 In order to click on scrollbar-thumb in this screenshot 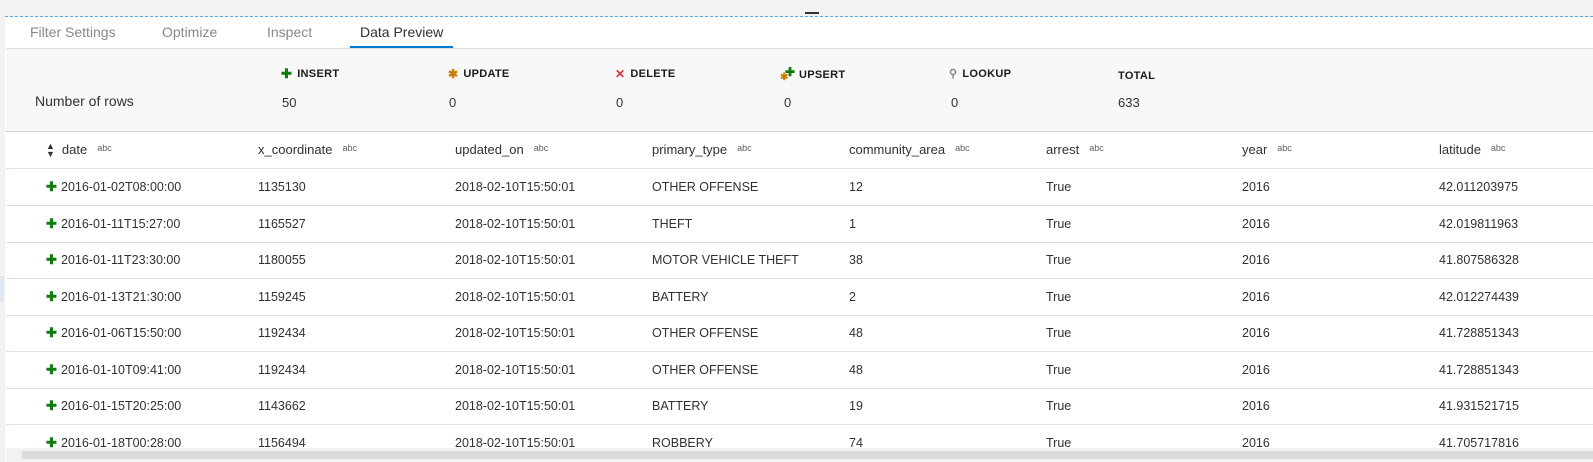, I will do `click(807, 455)`.